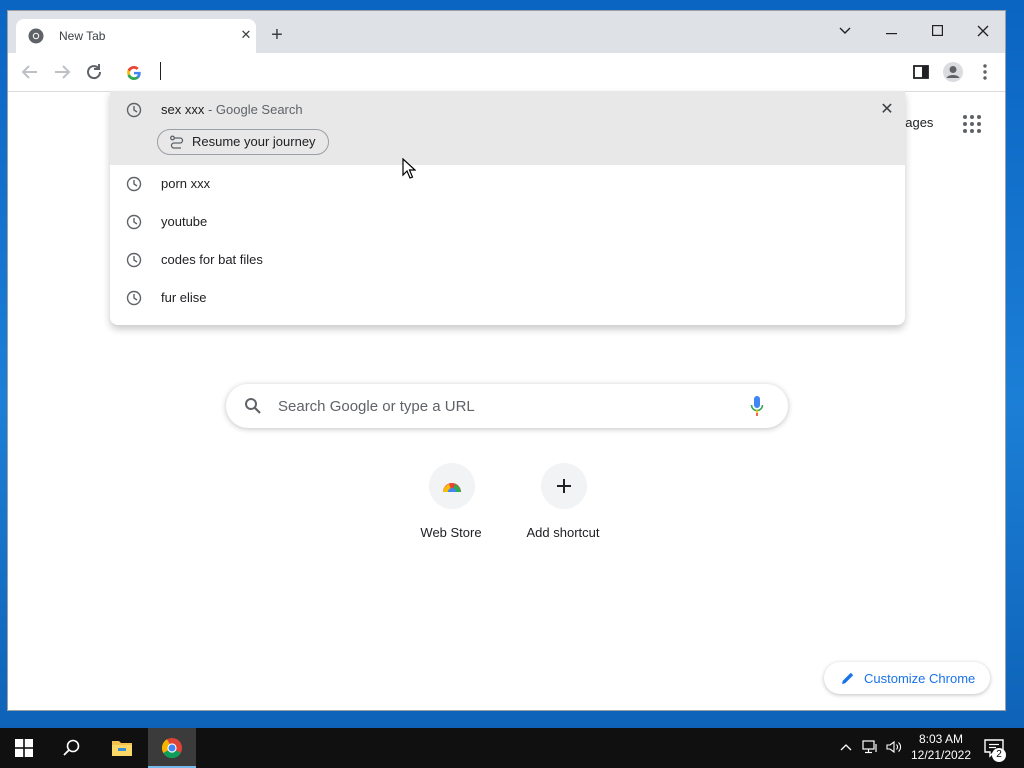 The height and width of the screenshot is (768, 1024). What do you see at coordinates (507, 406) in the screenshot?
I see `ntp-search-box: Search Google or type a URL` at bounding box center [507, 406].